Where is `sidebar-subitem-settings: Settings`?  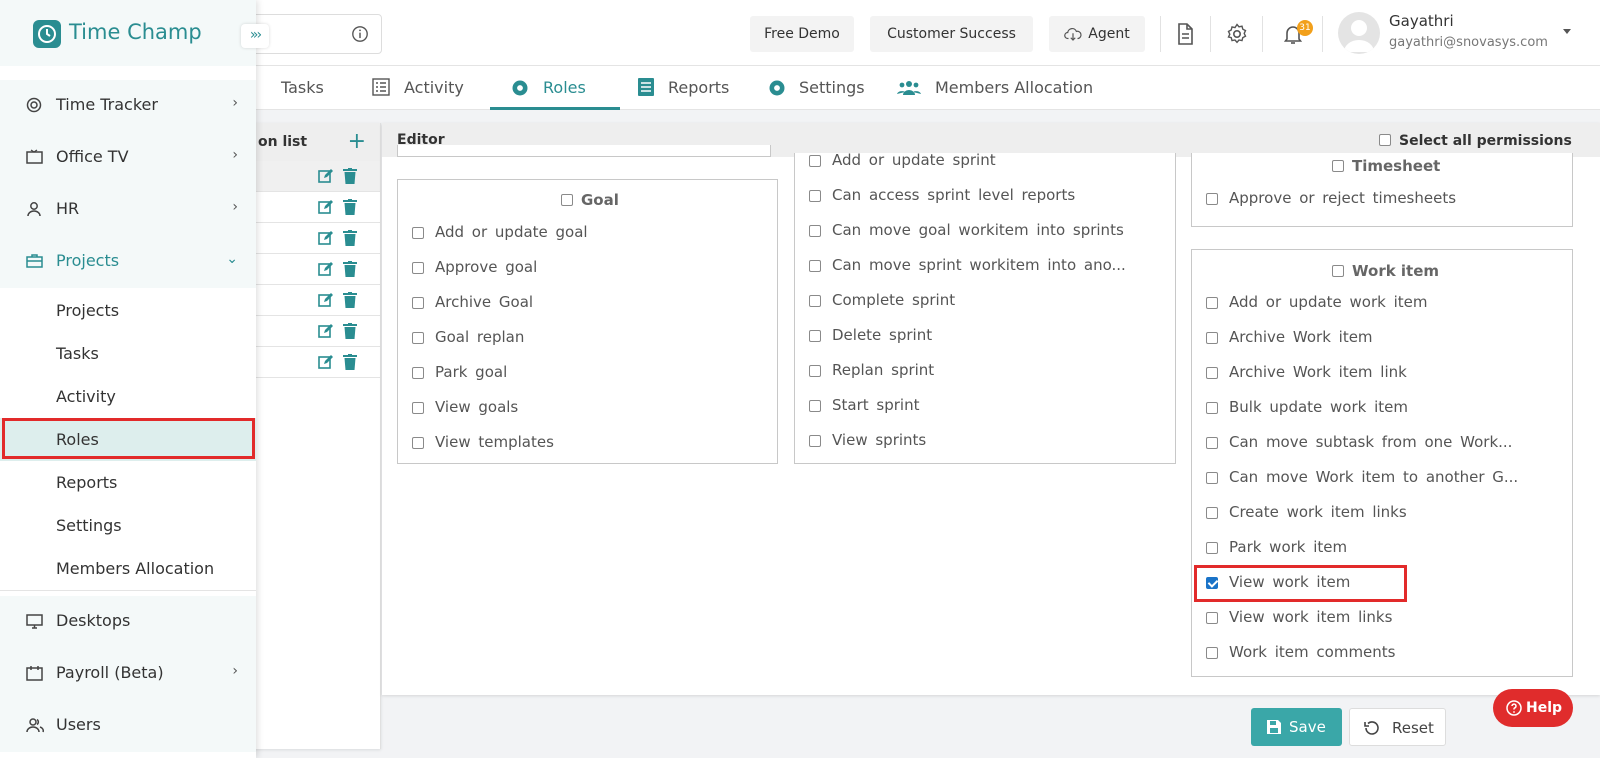 sidebar-subitem-settings: Settings is located at coordinates (128, 525).